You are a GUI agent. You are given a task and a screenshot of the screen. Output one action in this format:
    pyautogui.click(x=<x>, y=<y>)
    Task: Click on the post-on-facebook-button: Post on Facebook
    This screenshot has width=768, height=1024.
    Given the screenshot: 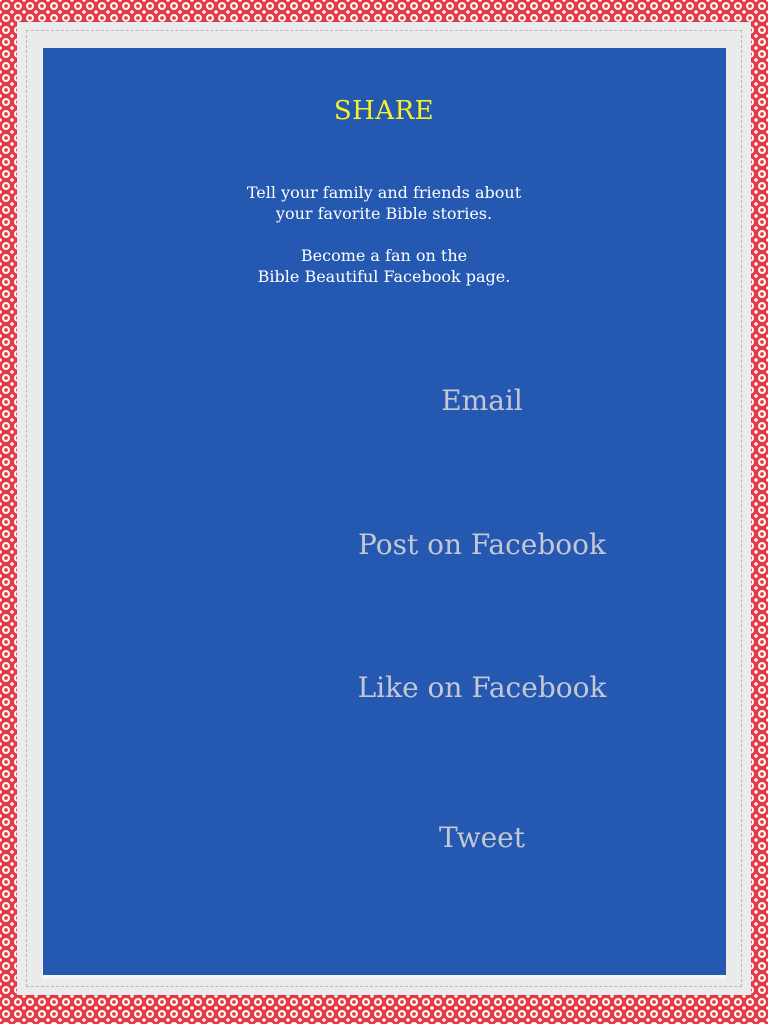 What is the action you would take?
    pyautogui.click(x=482, y=544)
    